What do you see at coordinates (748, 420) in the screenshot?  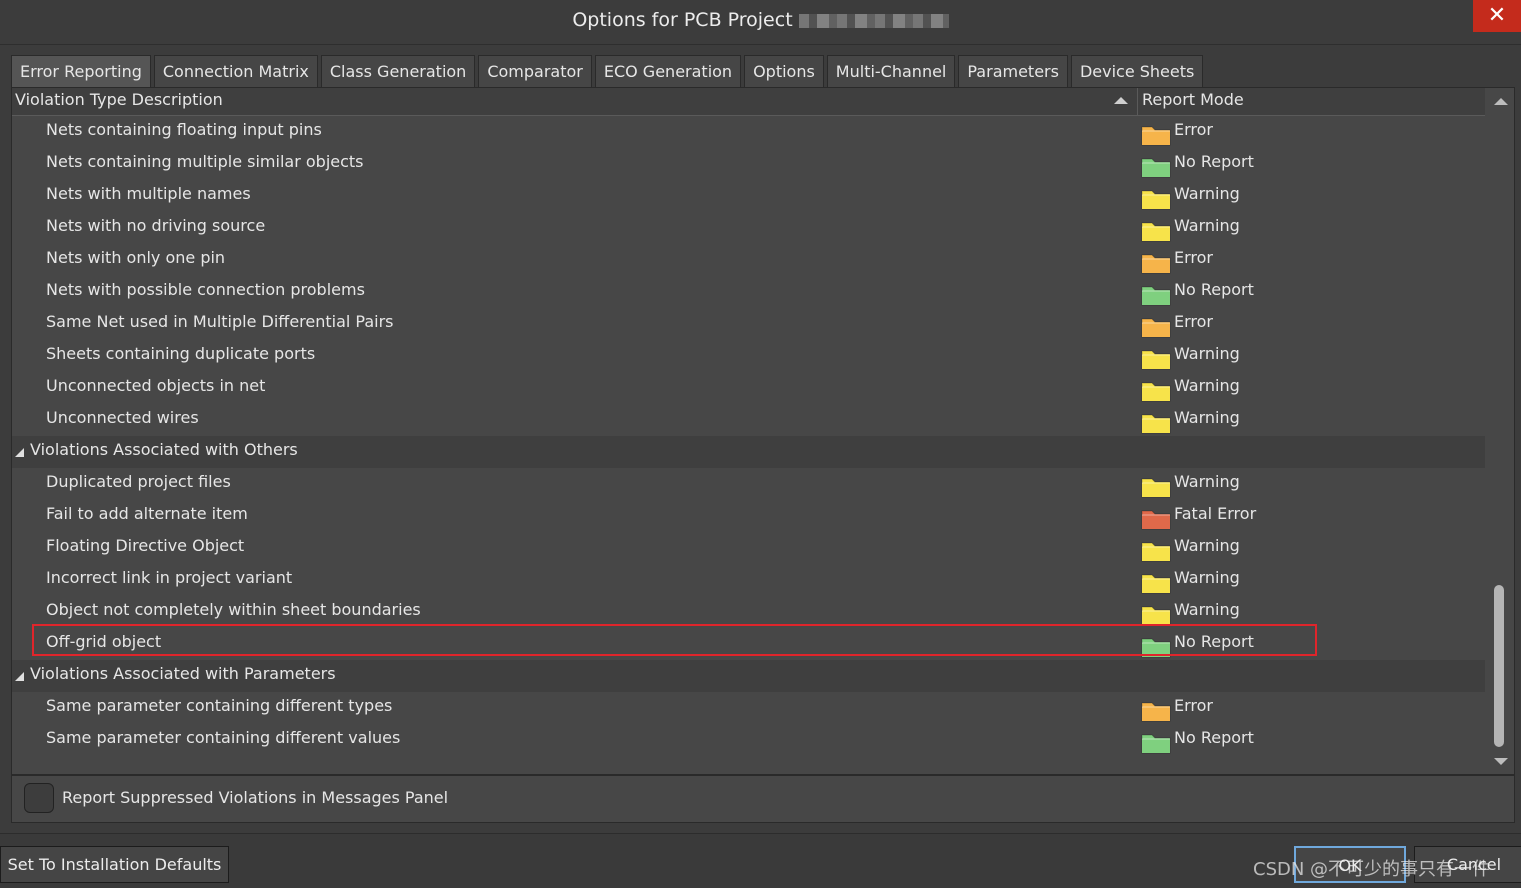 I see `table-row: Unconnected wires Warning` at bounding box center [748, 420].